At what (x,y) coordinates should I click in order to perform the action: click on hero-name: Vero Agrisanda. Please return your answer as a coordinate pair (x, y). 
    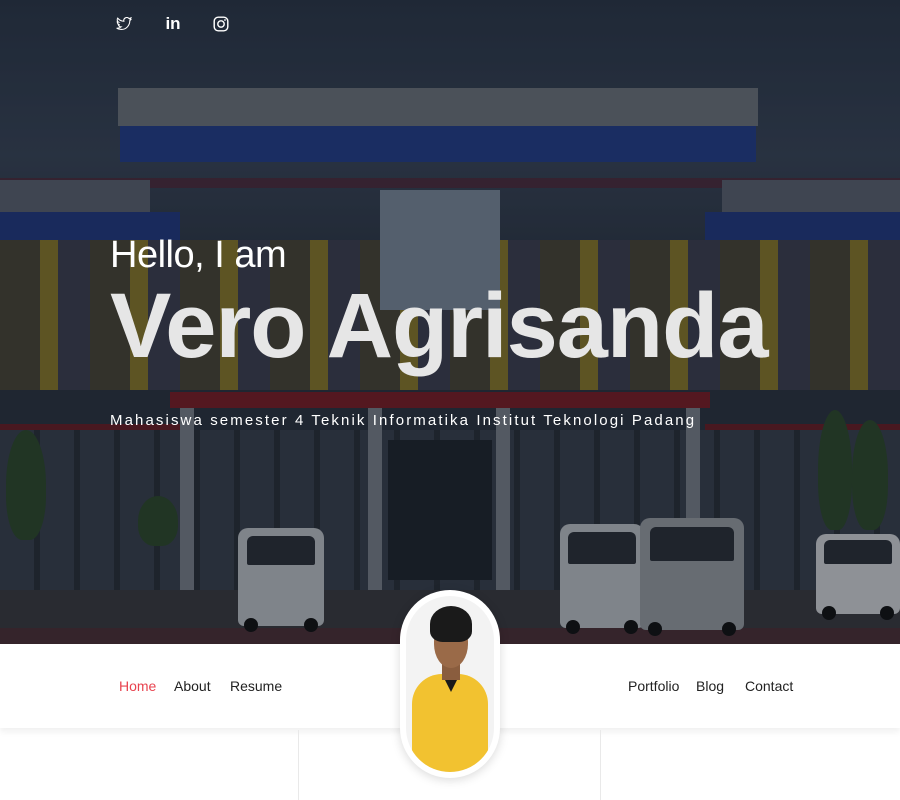
    Looking at the image, I should click on (439, 326).